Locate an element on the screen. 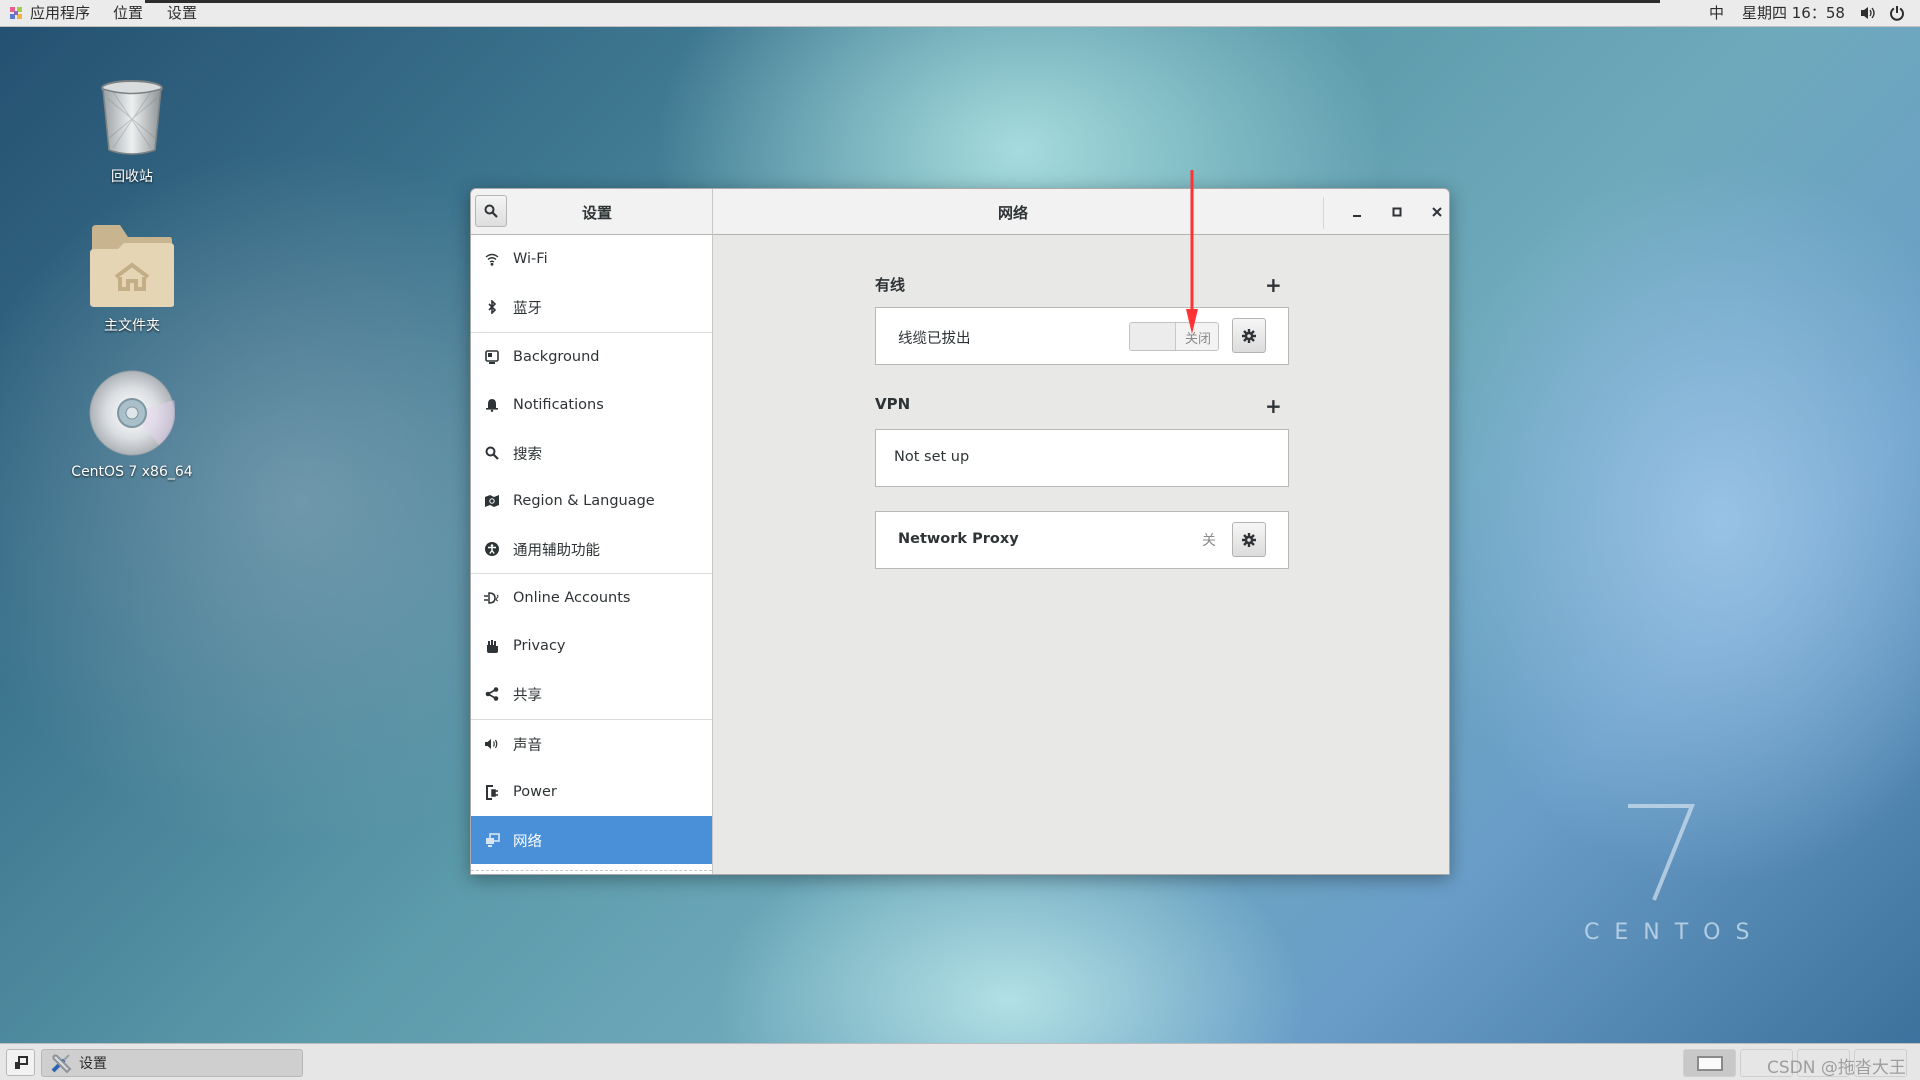  sidebar-item-sharing: 共享 is located at coordinates (591, 694).